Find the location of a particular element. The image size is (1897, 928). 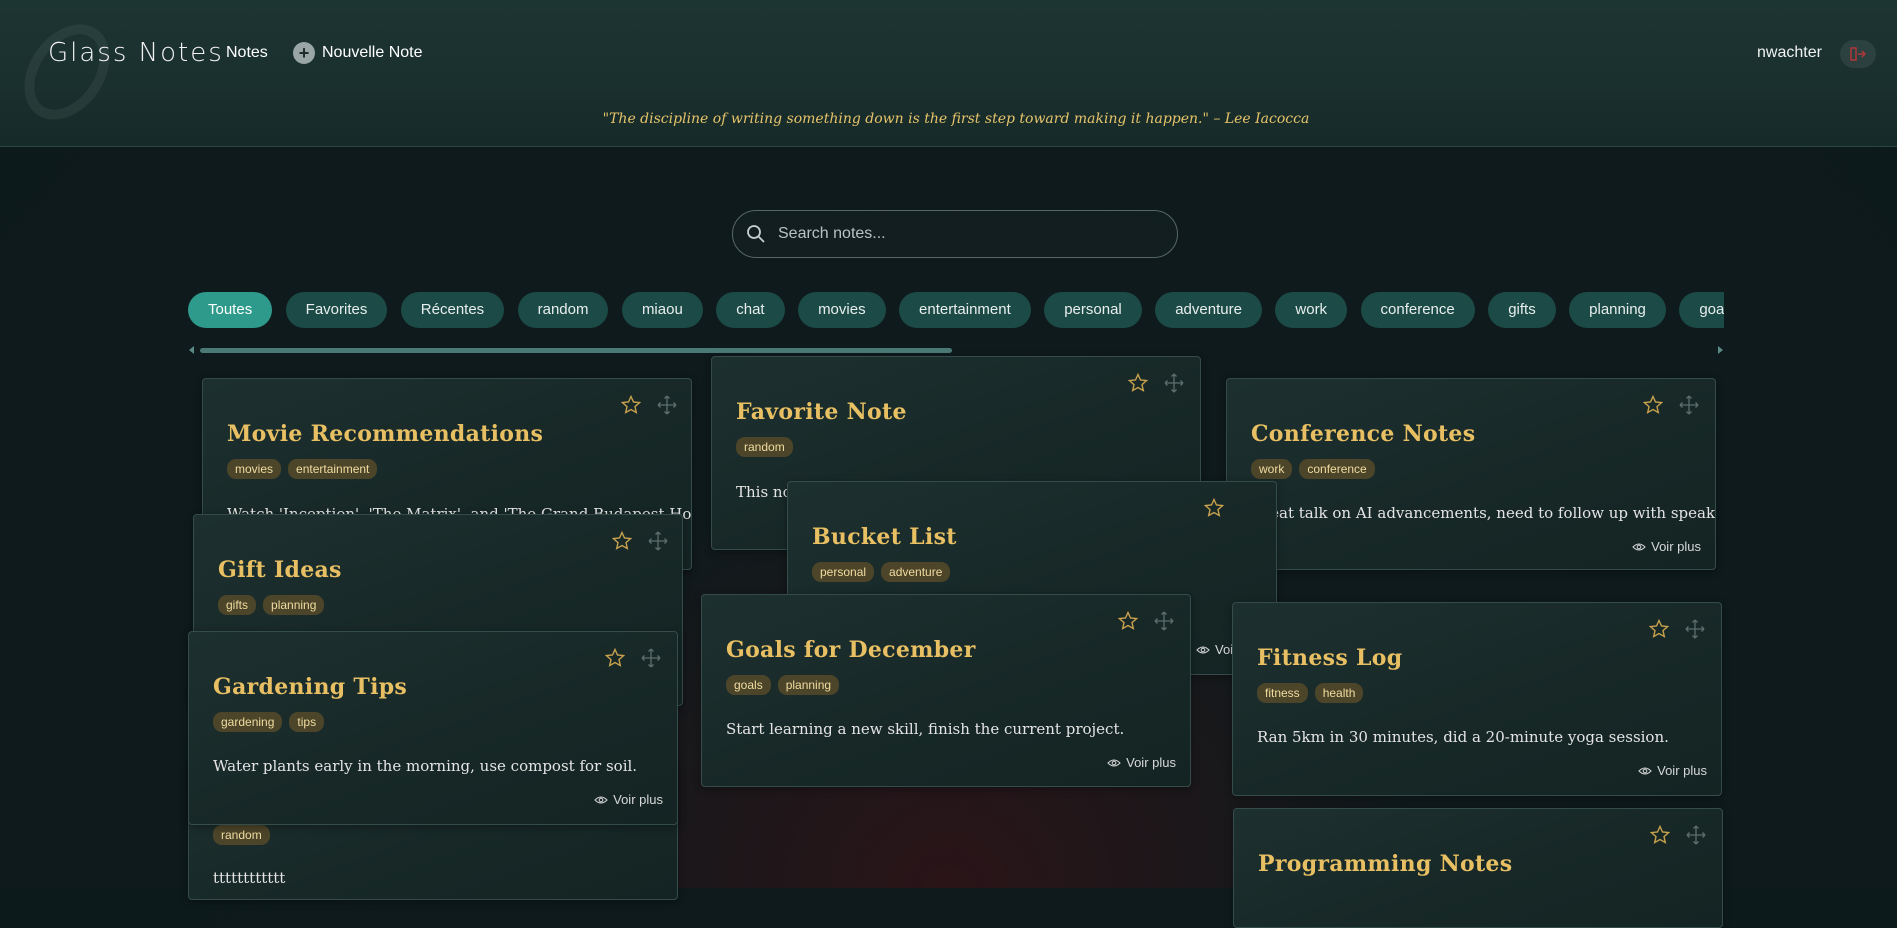

nav-notes-link: Notes is located at coordinates (247, 53).